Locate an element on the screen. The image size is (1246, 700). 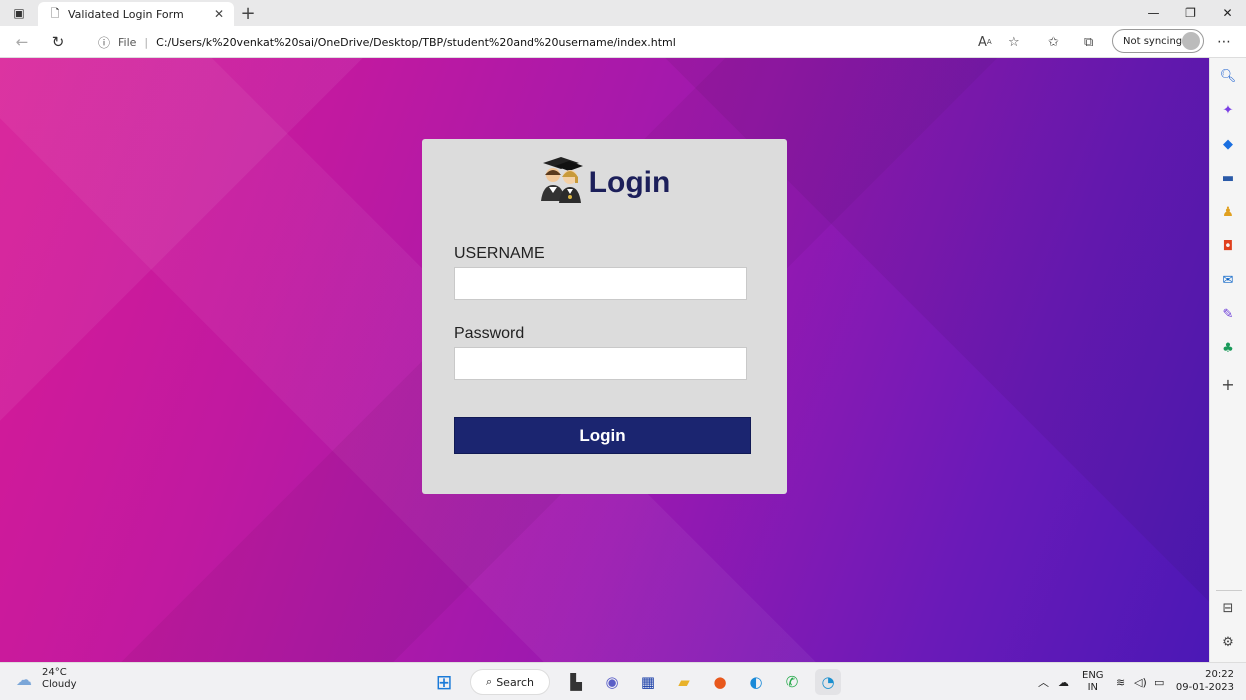
address-prefix: File is located at coordinates (127, 42).